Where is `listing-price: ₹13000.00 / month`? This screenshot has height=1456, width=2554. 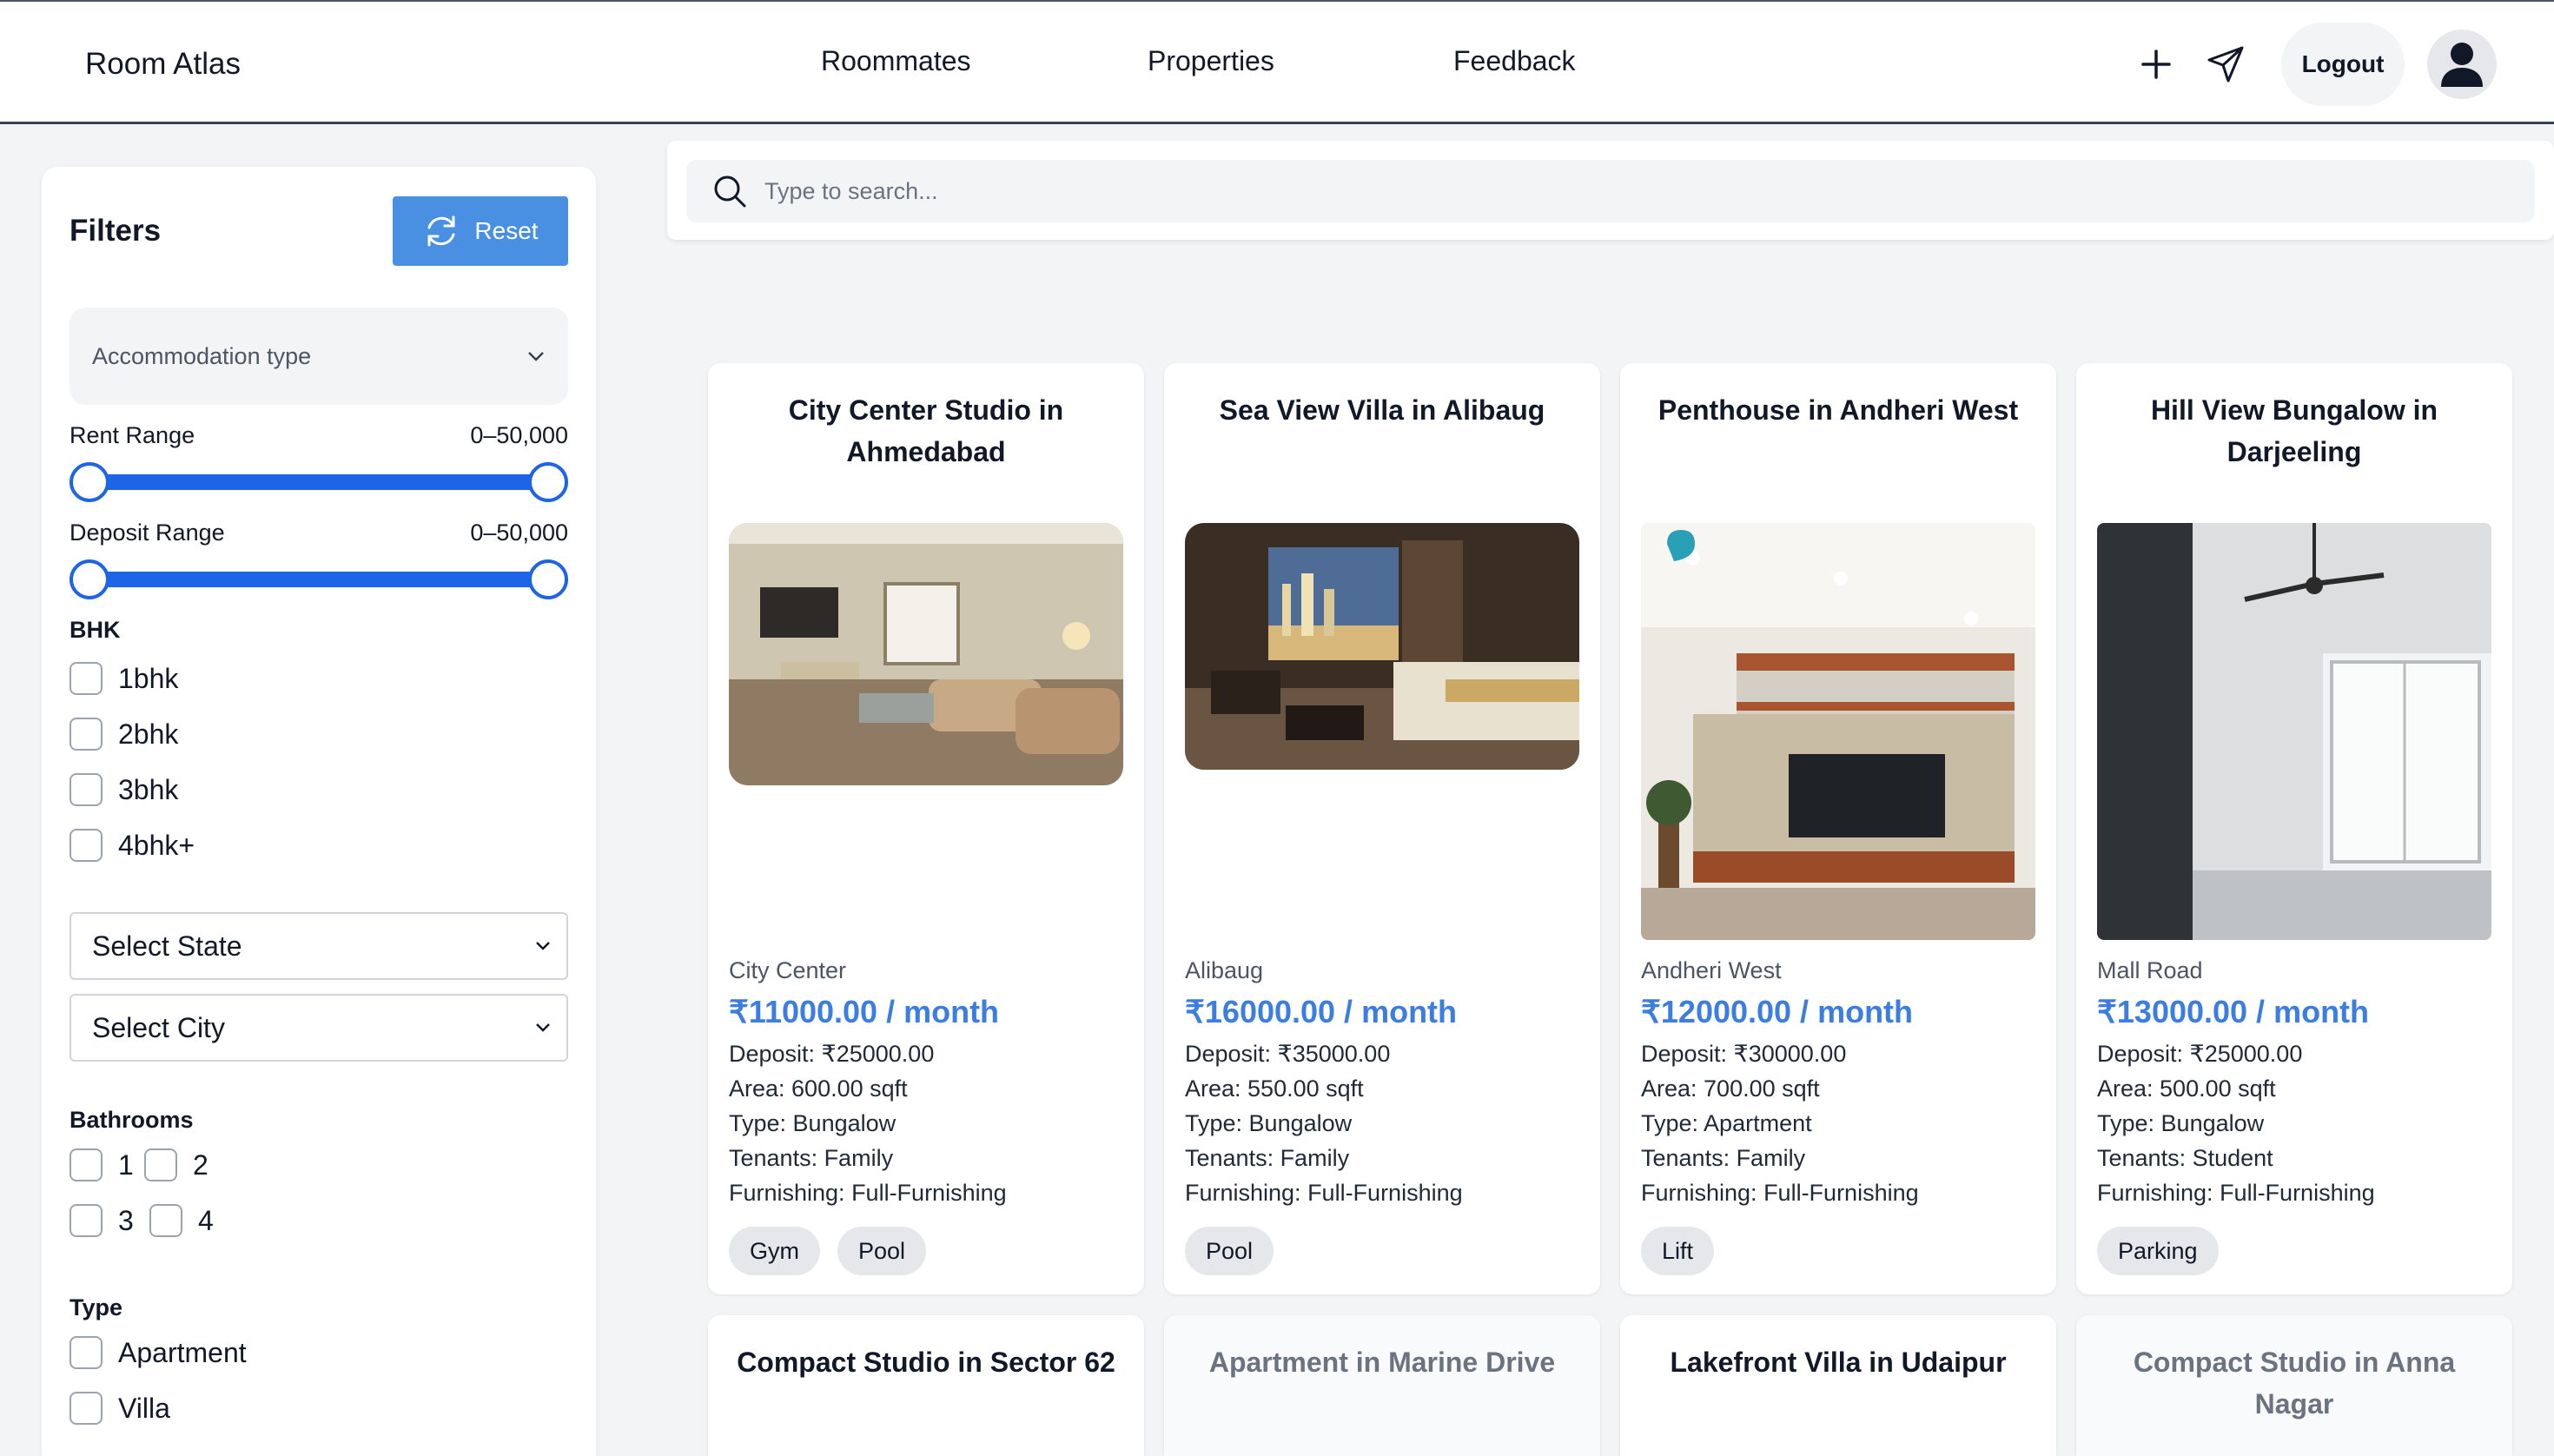 listing-price: ₹13000.00 / month is located at coordinates (2234, 1011).